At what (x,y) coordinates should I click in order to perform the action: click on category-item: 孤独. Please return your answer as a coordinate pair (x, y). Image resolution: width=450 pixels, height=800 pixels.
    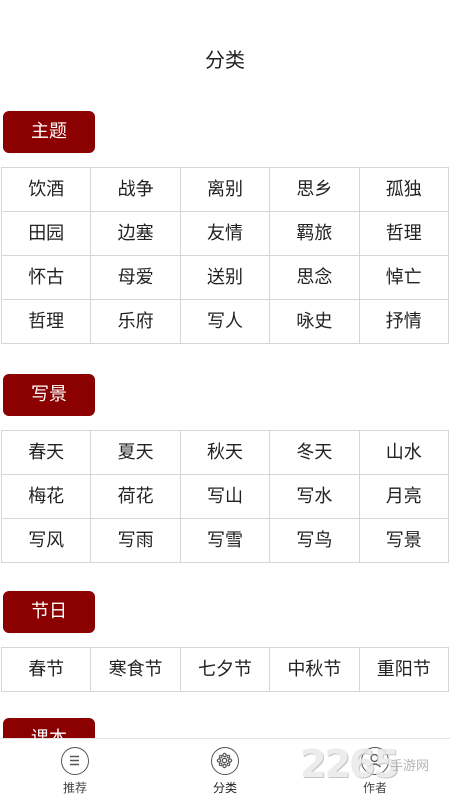
    Looking at the image, I should click on (404, 190).